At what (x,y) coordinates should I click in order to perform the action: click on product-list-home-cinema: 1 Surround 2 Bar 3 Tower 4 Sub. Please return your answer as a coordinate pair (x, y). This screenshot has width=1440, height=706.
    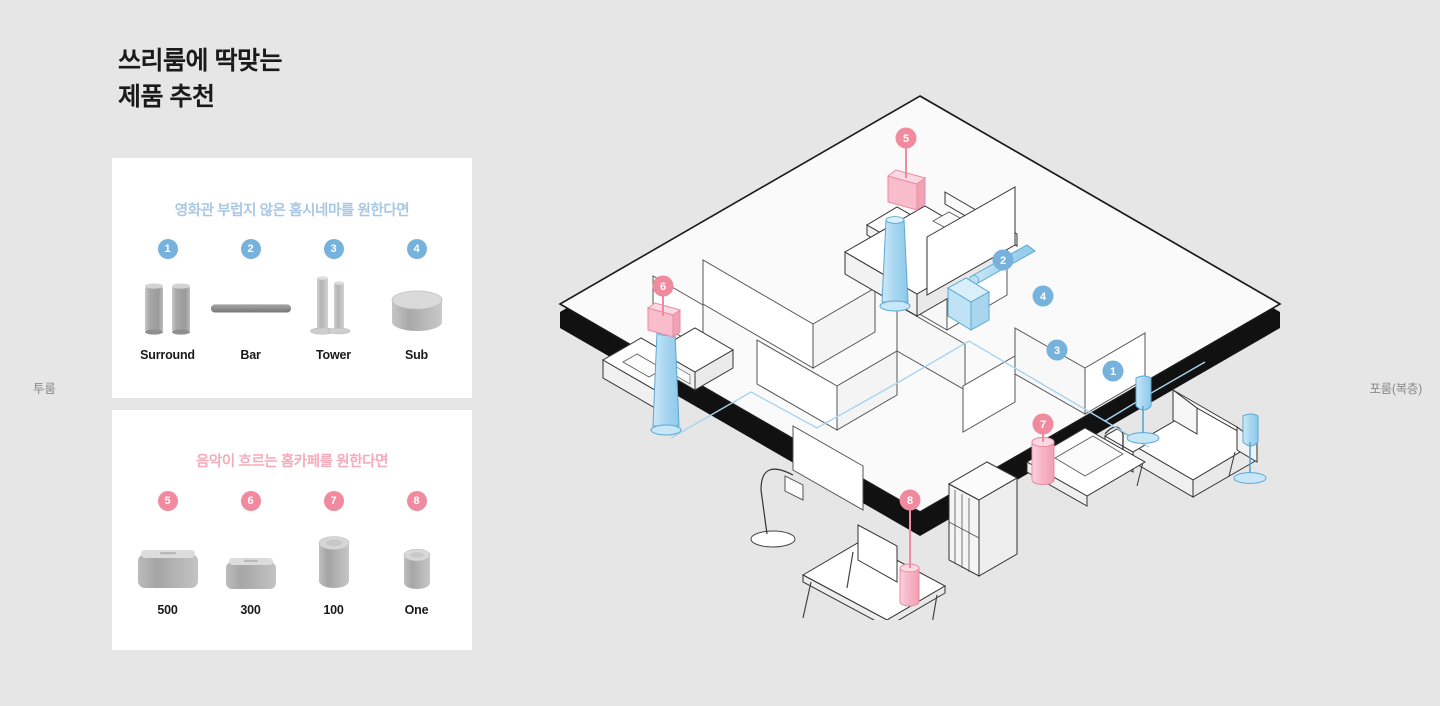
    Looking at the image, I should click on (292, 300).